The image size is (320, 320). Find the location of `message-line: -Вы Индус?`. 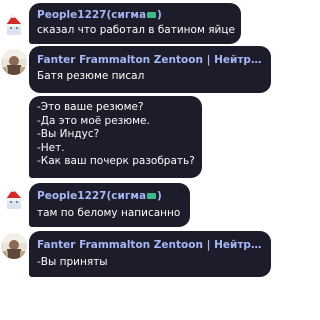

message-line: -Вы Индус? is located at coordinates (68, 134).